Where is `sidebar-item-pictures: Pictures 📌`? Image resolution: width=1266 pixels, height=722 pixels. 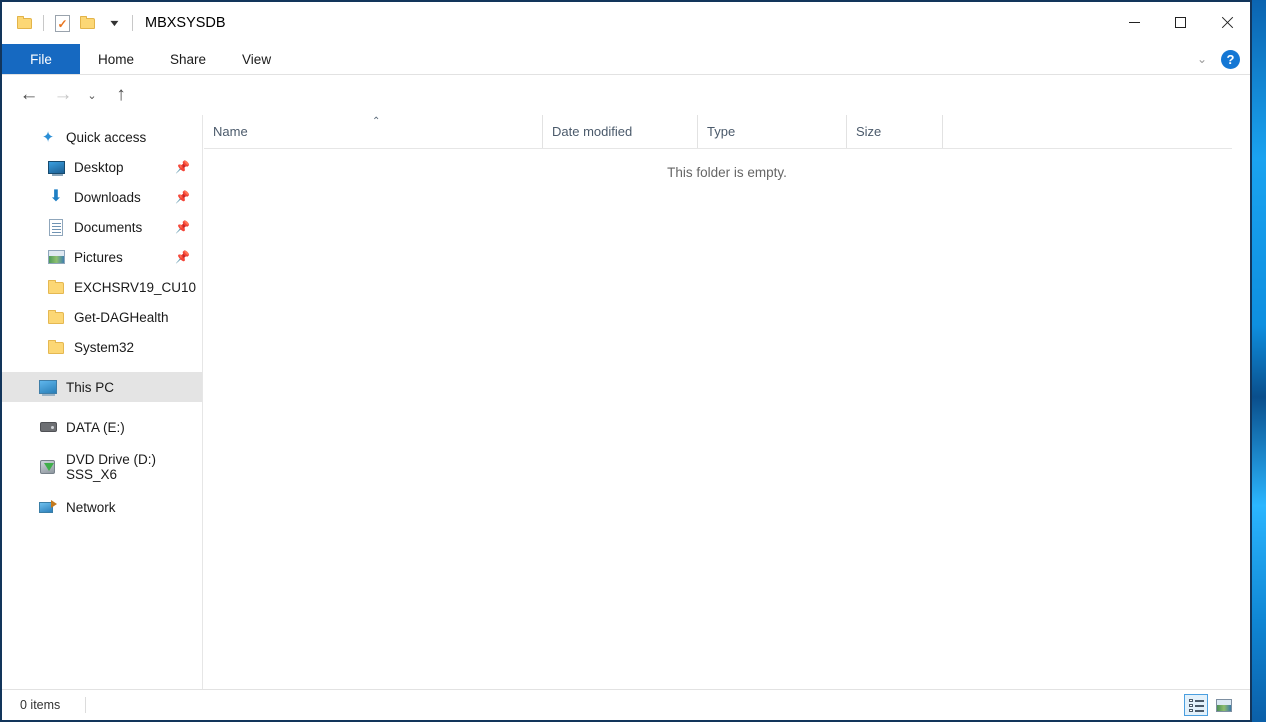
sidebar-item-pictures: Pictures 📌 is located at coordinates (102, 257).